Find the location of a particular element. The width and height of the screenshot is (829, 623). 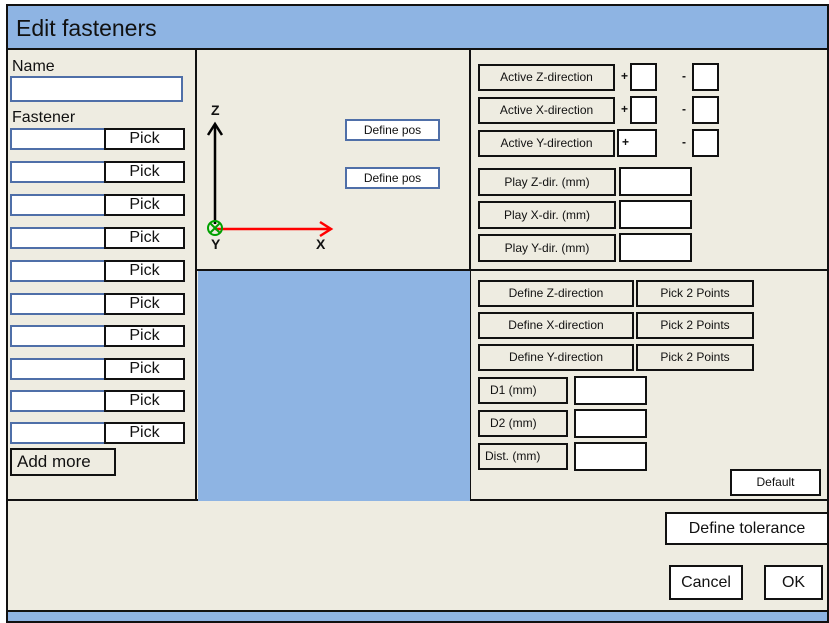

fastener-label: Fastener is located at coordinates (44, 117).